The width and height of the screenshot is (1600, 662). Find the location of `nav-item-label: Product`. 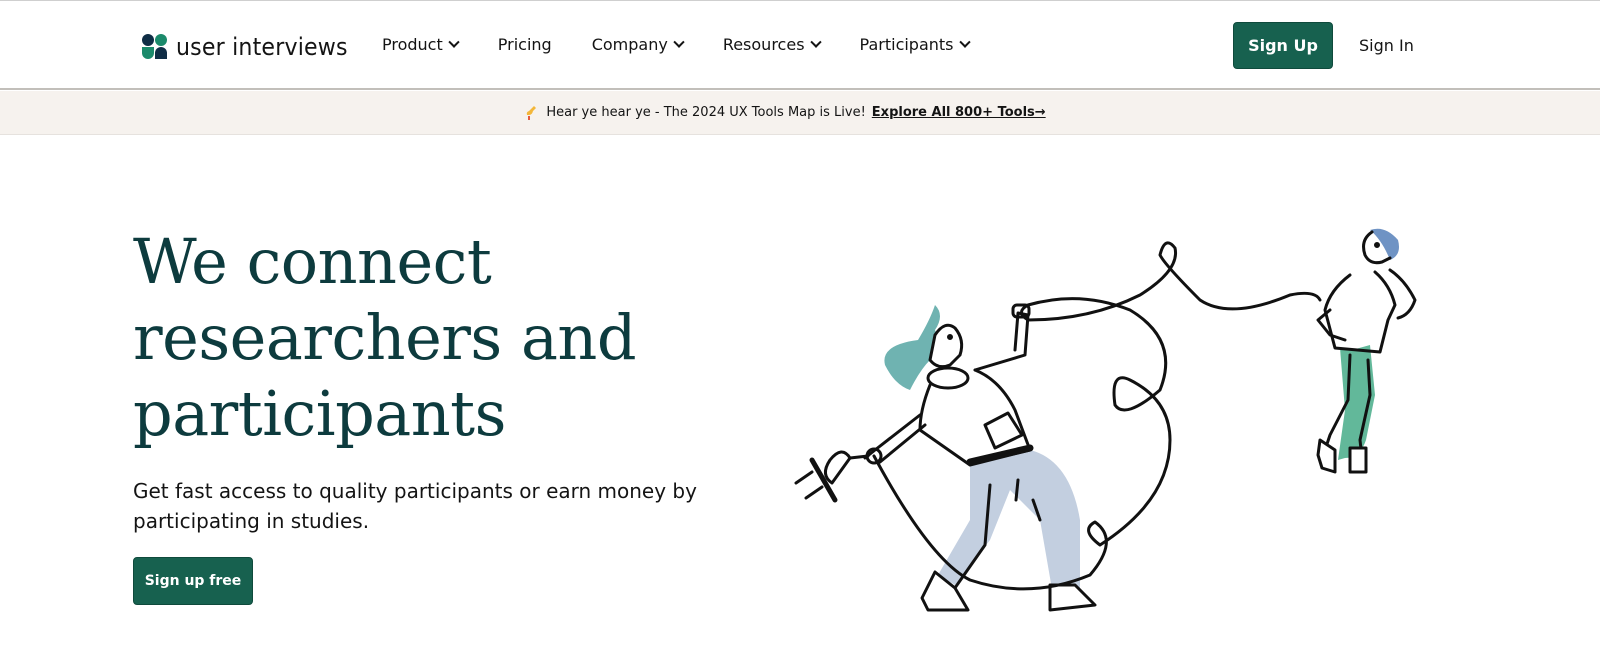

nav-item-label: Product is located at coordinates (412, 44).